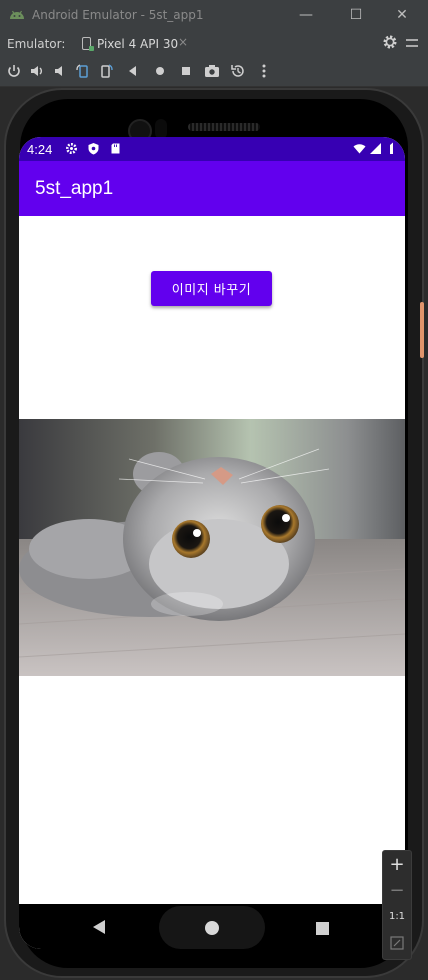 This screenshot has width=428, height=980. I want to click on maximize-button: ☐, so click(356, 15).